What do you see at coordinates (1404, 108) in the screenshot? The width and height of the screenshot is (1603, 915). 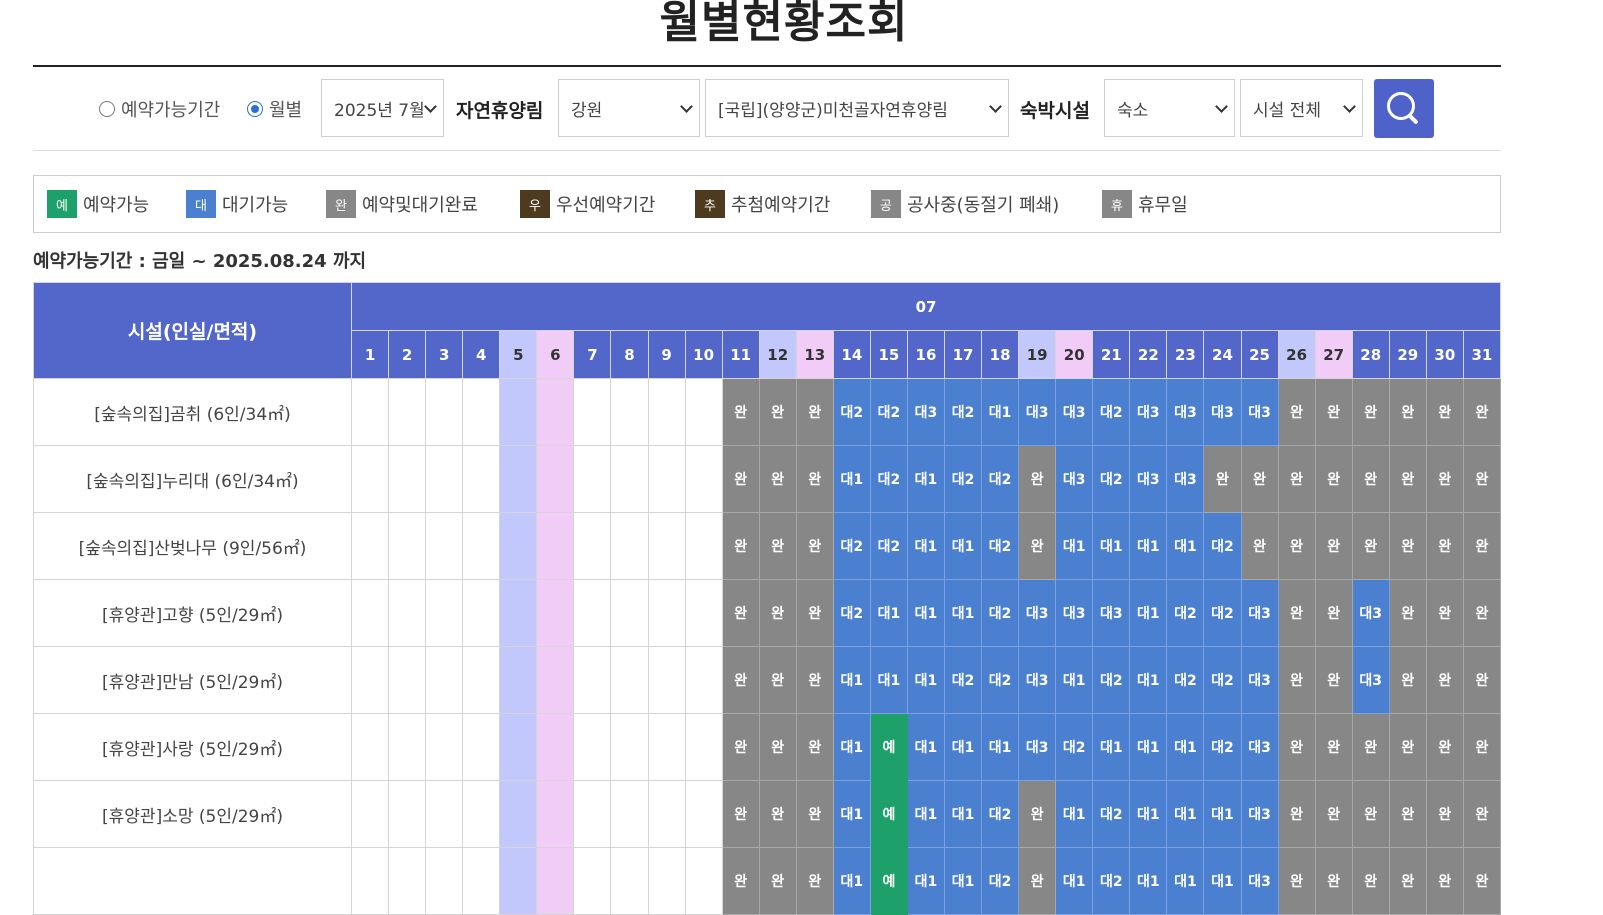 I see `search-button` at bounding box center [1404, 108].